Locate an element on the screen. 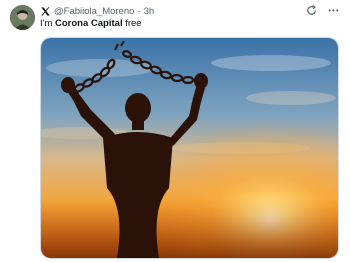 The height and width of the screenshot is (262, 350). more-options-icon is located at coordinates (333, 10).